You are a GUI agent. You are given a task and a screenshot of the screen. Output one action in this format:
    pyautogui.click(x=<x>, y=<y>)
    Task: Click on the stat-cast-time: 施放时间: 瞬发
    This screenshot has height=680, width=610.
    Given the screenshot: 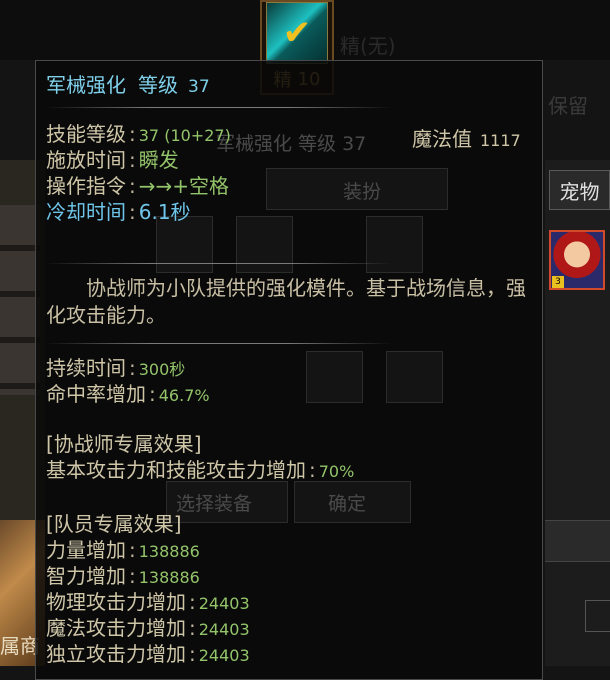 What is the action you would take?
    pyautogui.click(x=112, y=160)
    